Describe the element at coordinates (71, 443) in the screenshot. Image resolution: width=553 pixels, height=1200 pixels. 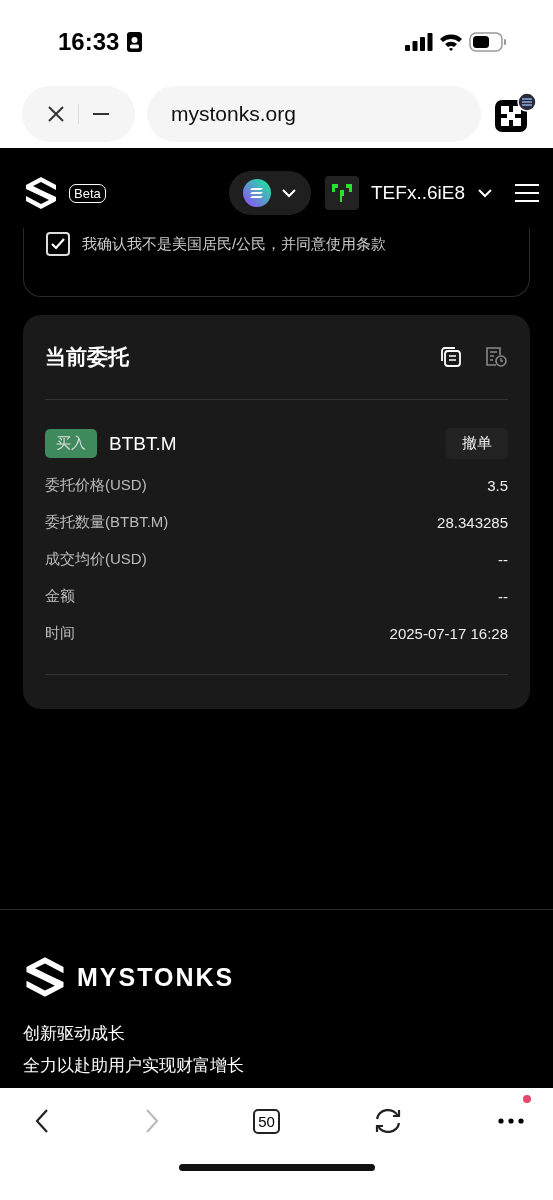
I see `side-badge: 买入` at that location.